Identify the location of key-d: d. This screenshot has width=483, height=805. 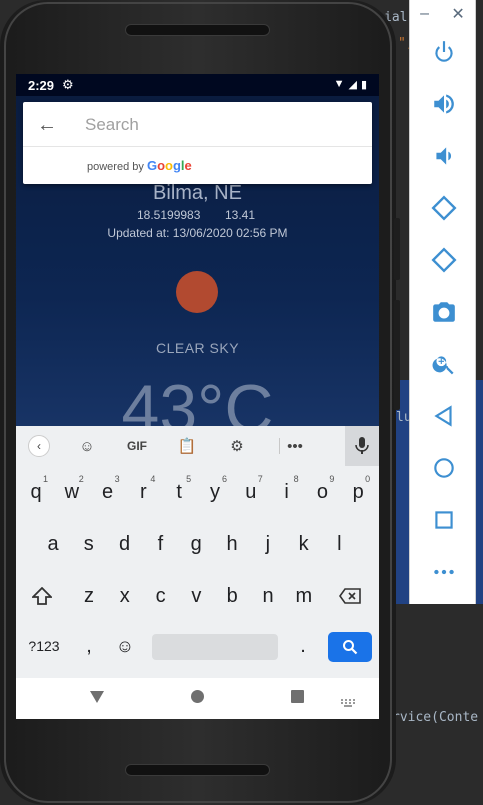
(125, 544).